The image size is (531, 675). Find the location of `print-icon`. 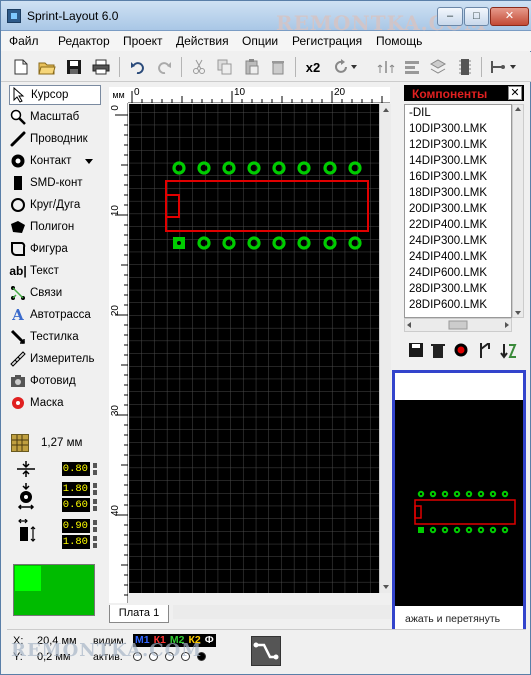

print-icon is located at coordinates (101, 67).